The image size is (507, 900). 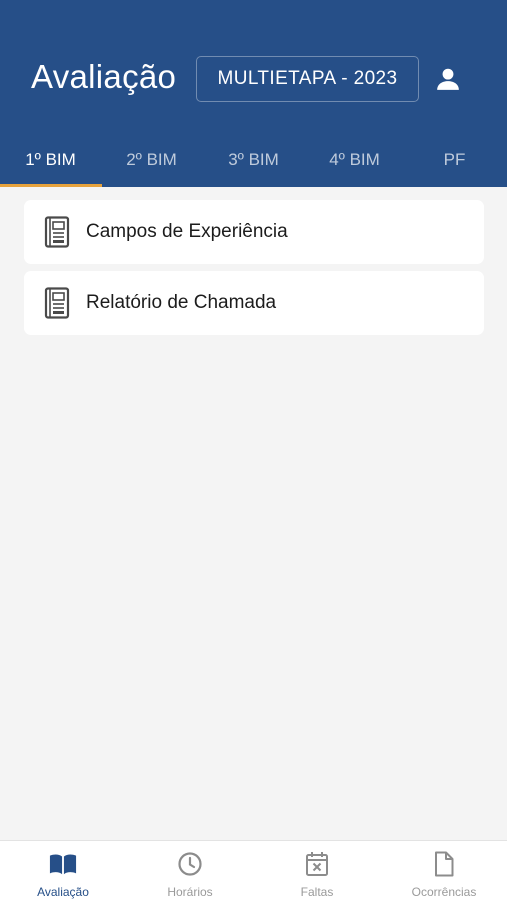 I want to click on tab-4-bim: 4º BIM, so click(x=354, y=159).